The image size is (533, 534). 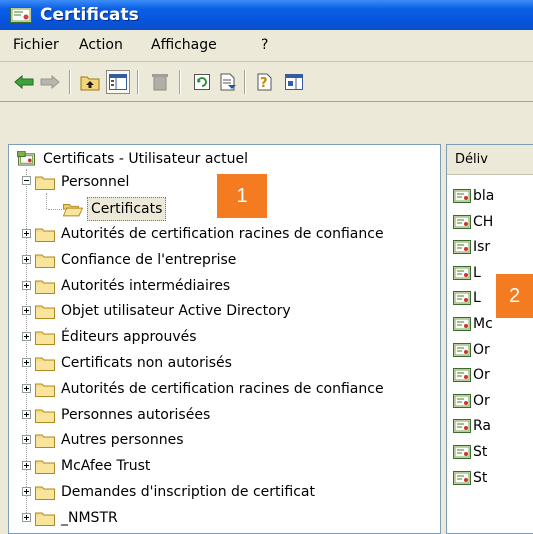 I want to click on menu-bar: Fichier Action Affichage ?, so click(x=266, y=46).